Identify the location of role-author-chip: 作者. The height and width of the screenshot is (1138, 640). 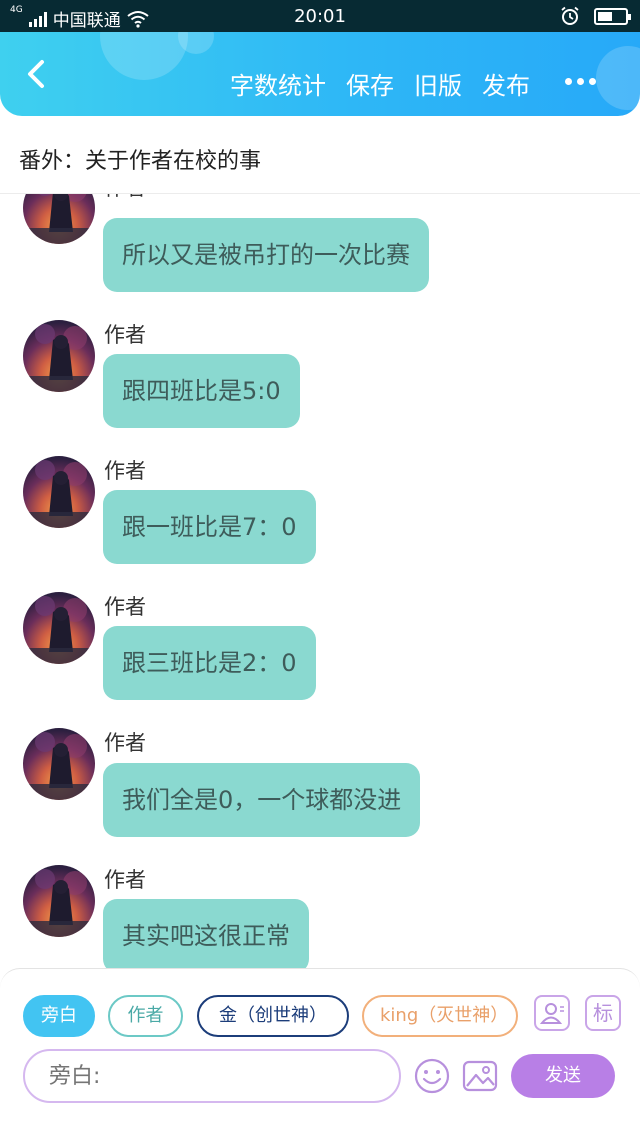
(145, 1016).